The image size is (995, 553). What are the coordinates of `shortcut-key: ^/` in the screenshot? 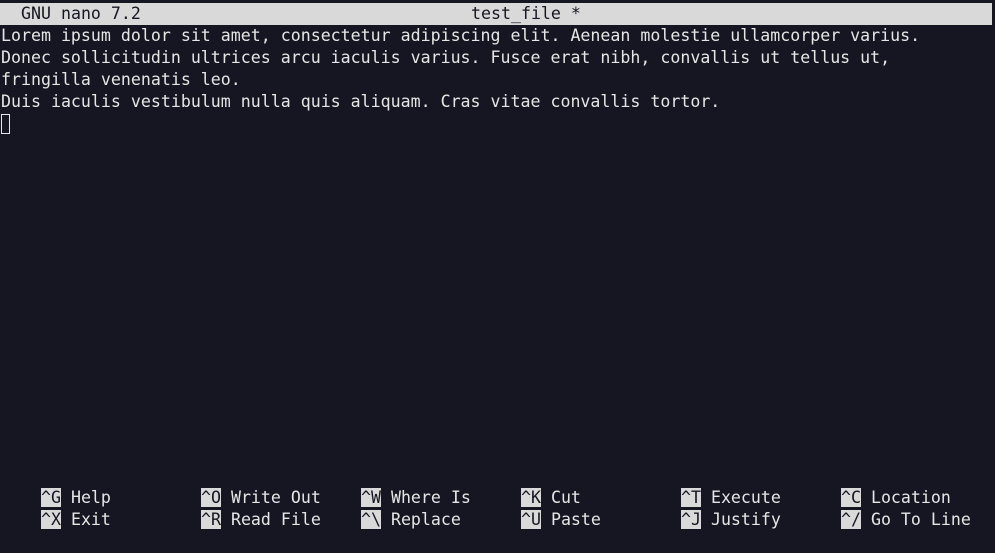 It's located at (850, 519).